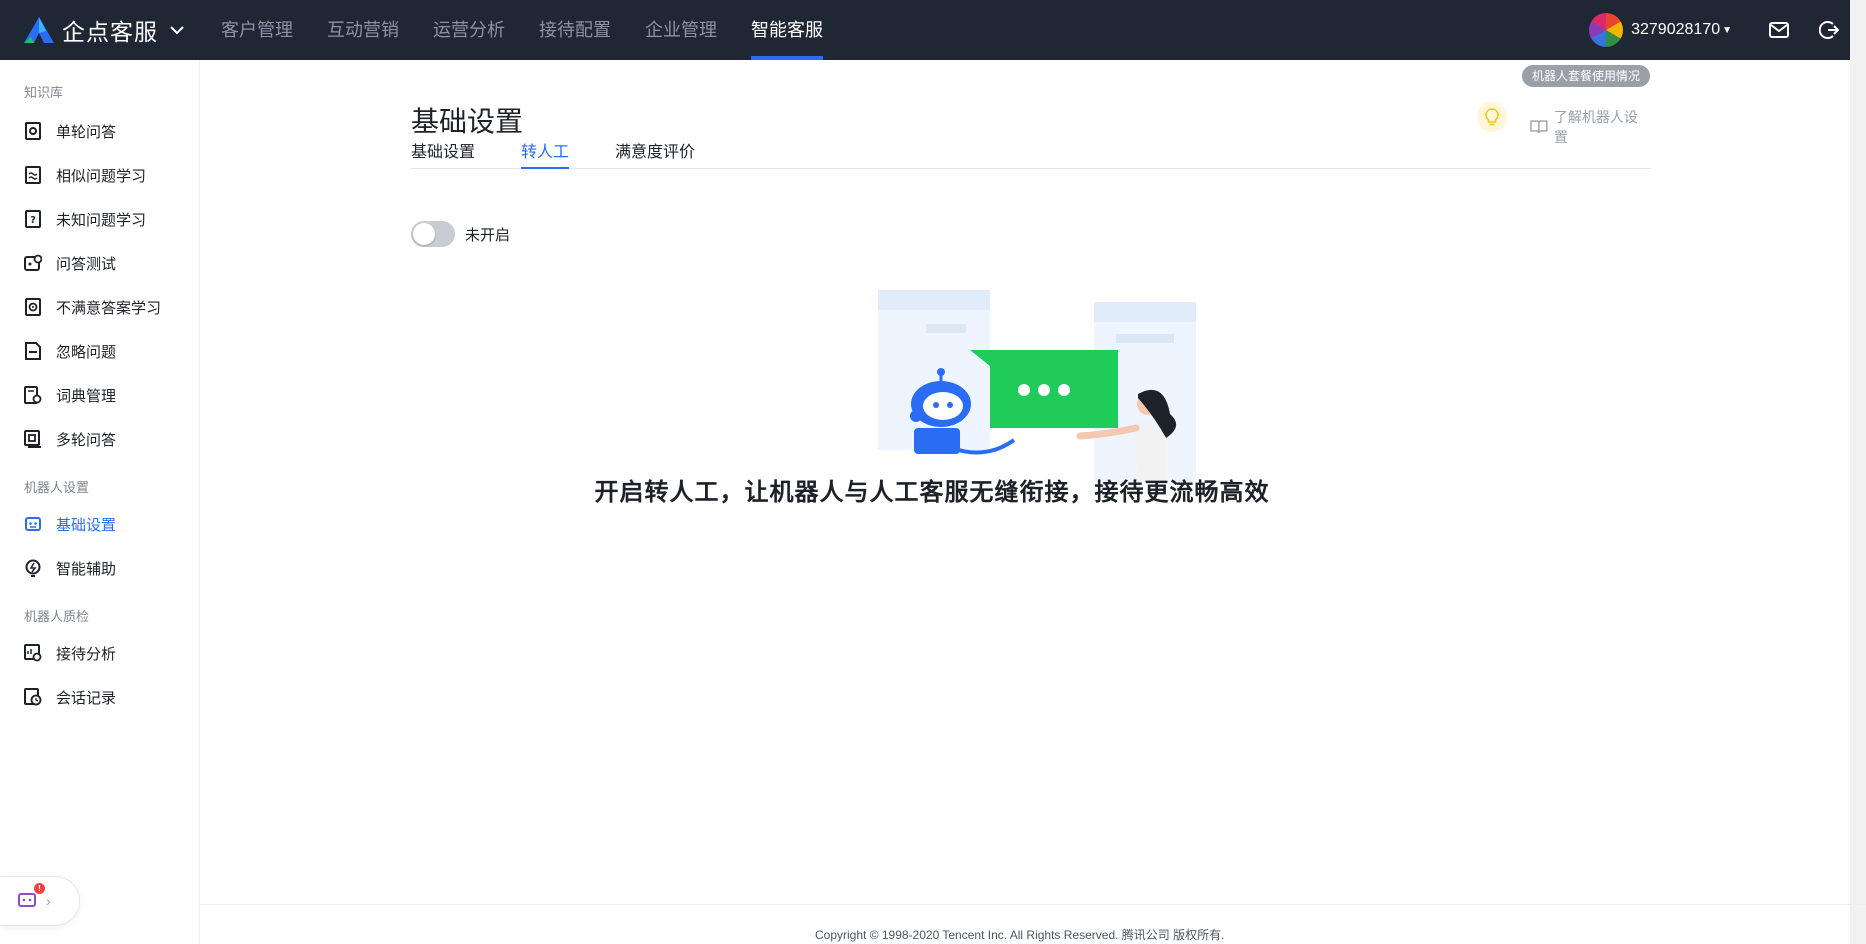 Image resolution: width=1866 pixels, height=944 pixels. What do you see at coordinates (86, 440) in the screenshot?
I see `sidebar-item-label: 多轮问答` at bounding box center [86, 440].